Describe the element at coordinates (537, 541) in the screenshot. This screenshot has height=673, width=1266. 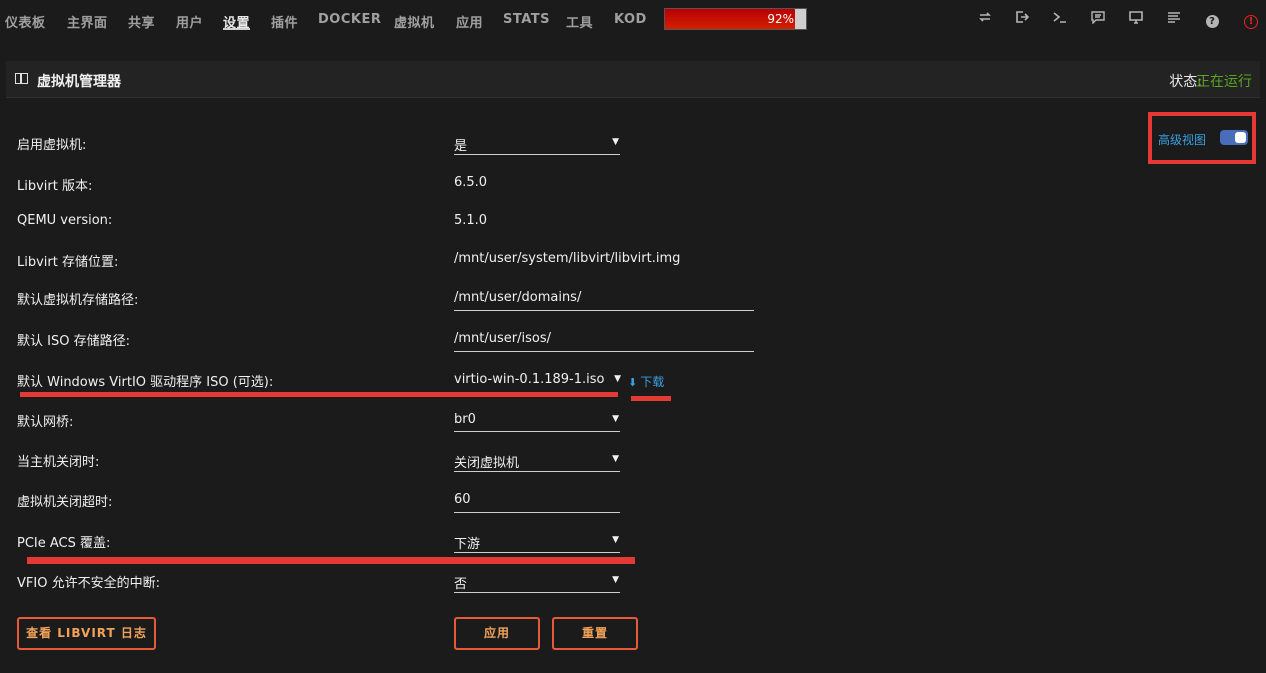
I see `pcie-acs-select: 下游 ▼` at that location.